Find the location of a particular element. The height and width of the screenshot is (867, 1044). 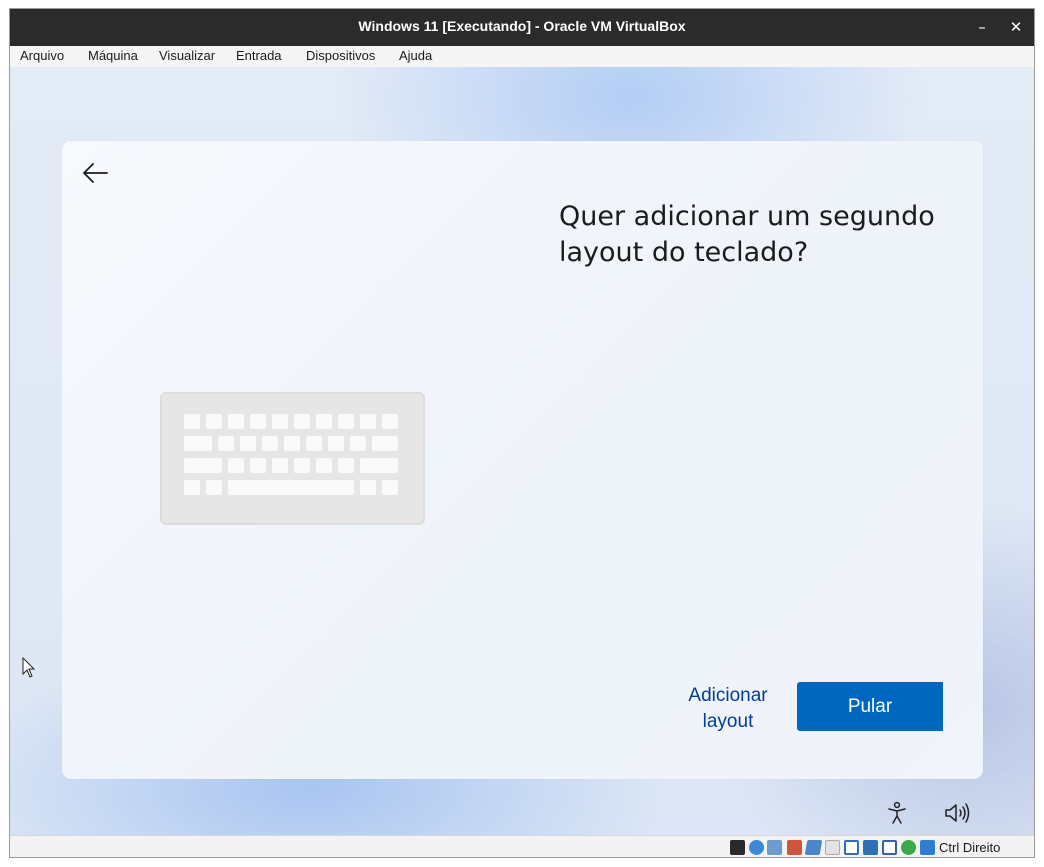

cpu-icon is located at coordinates (889, 847).